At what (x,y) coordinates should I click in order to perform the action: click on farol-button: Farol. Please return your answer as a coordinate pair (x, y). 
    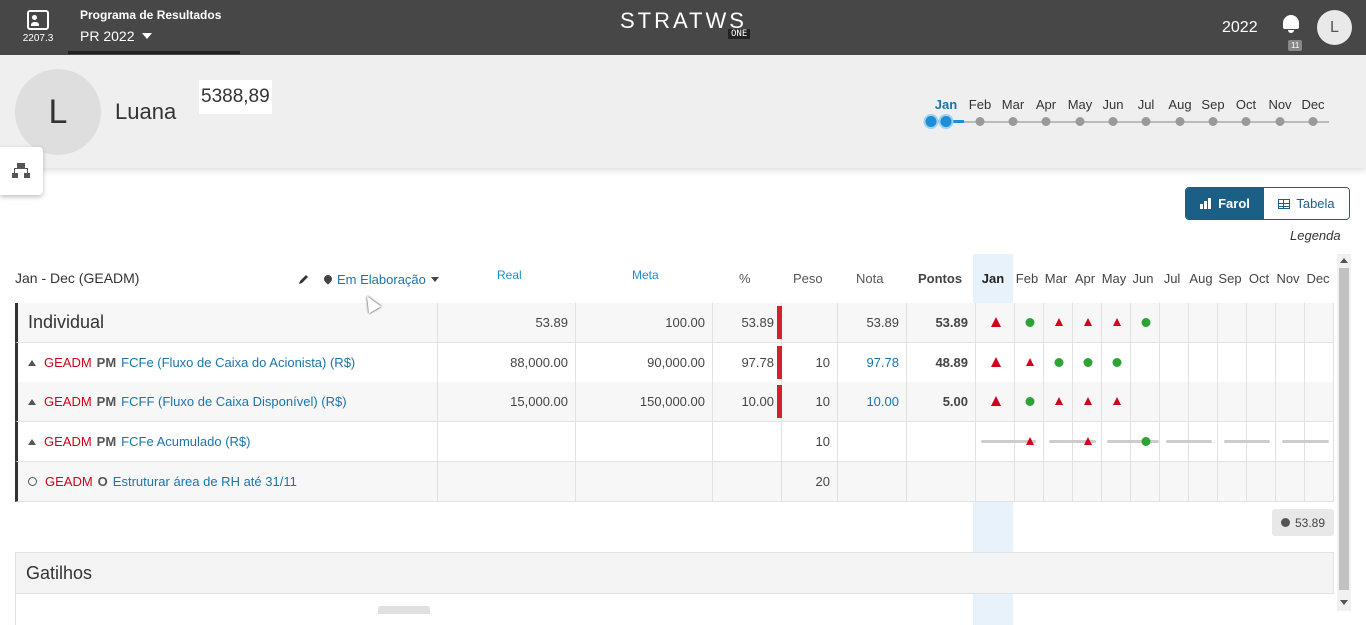
    Looking at the image, I should click on (1225, 203).